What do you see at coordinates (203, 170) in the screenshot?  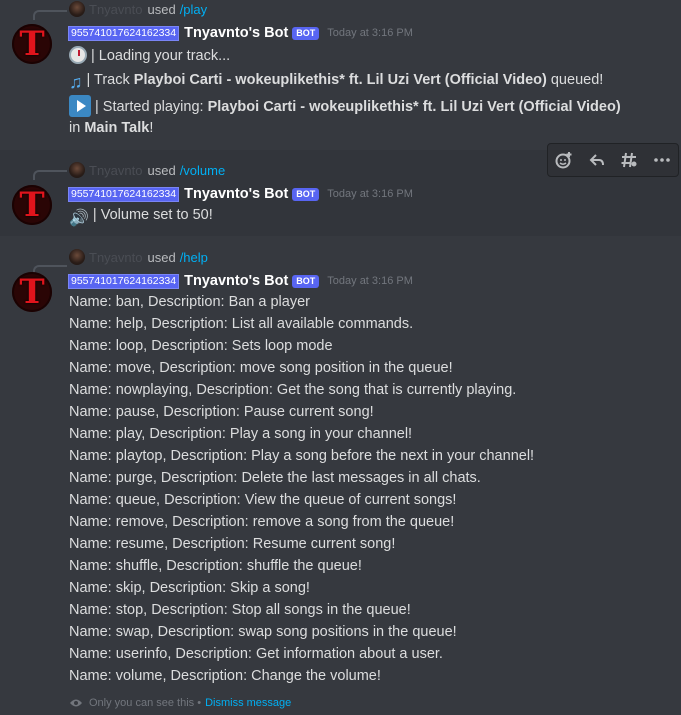 I see `reply-command-link: /volume` at bounding box center [203, 170].